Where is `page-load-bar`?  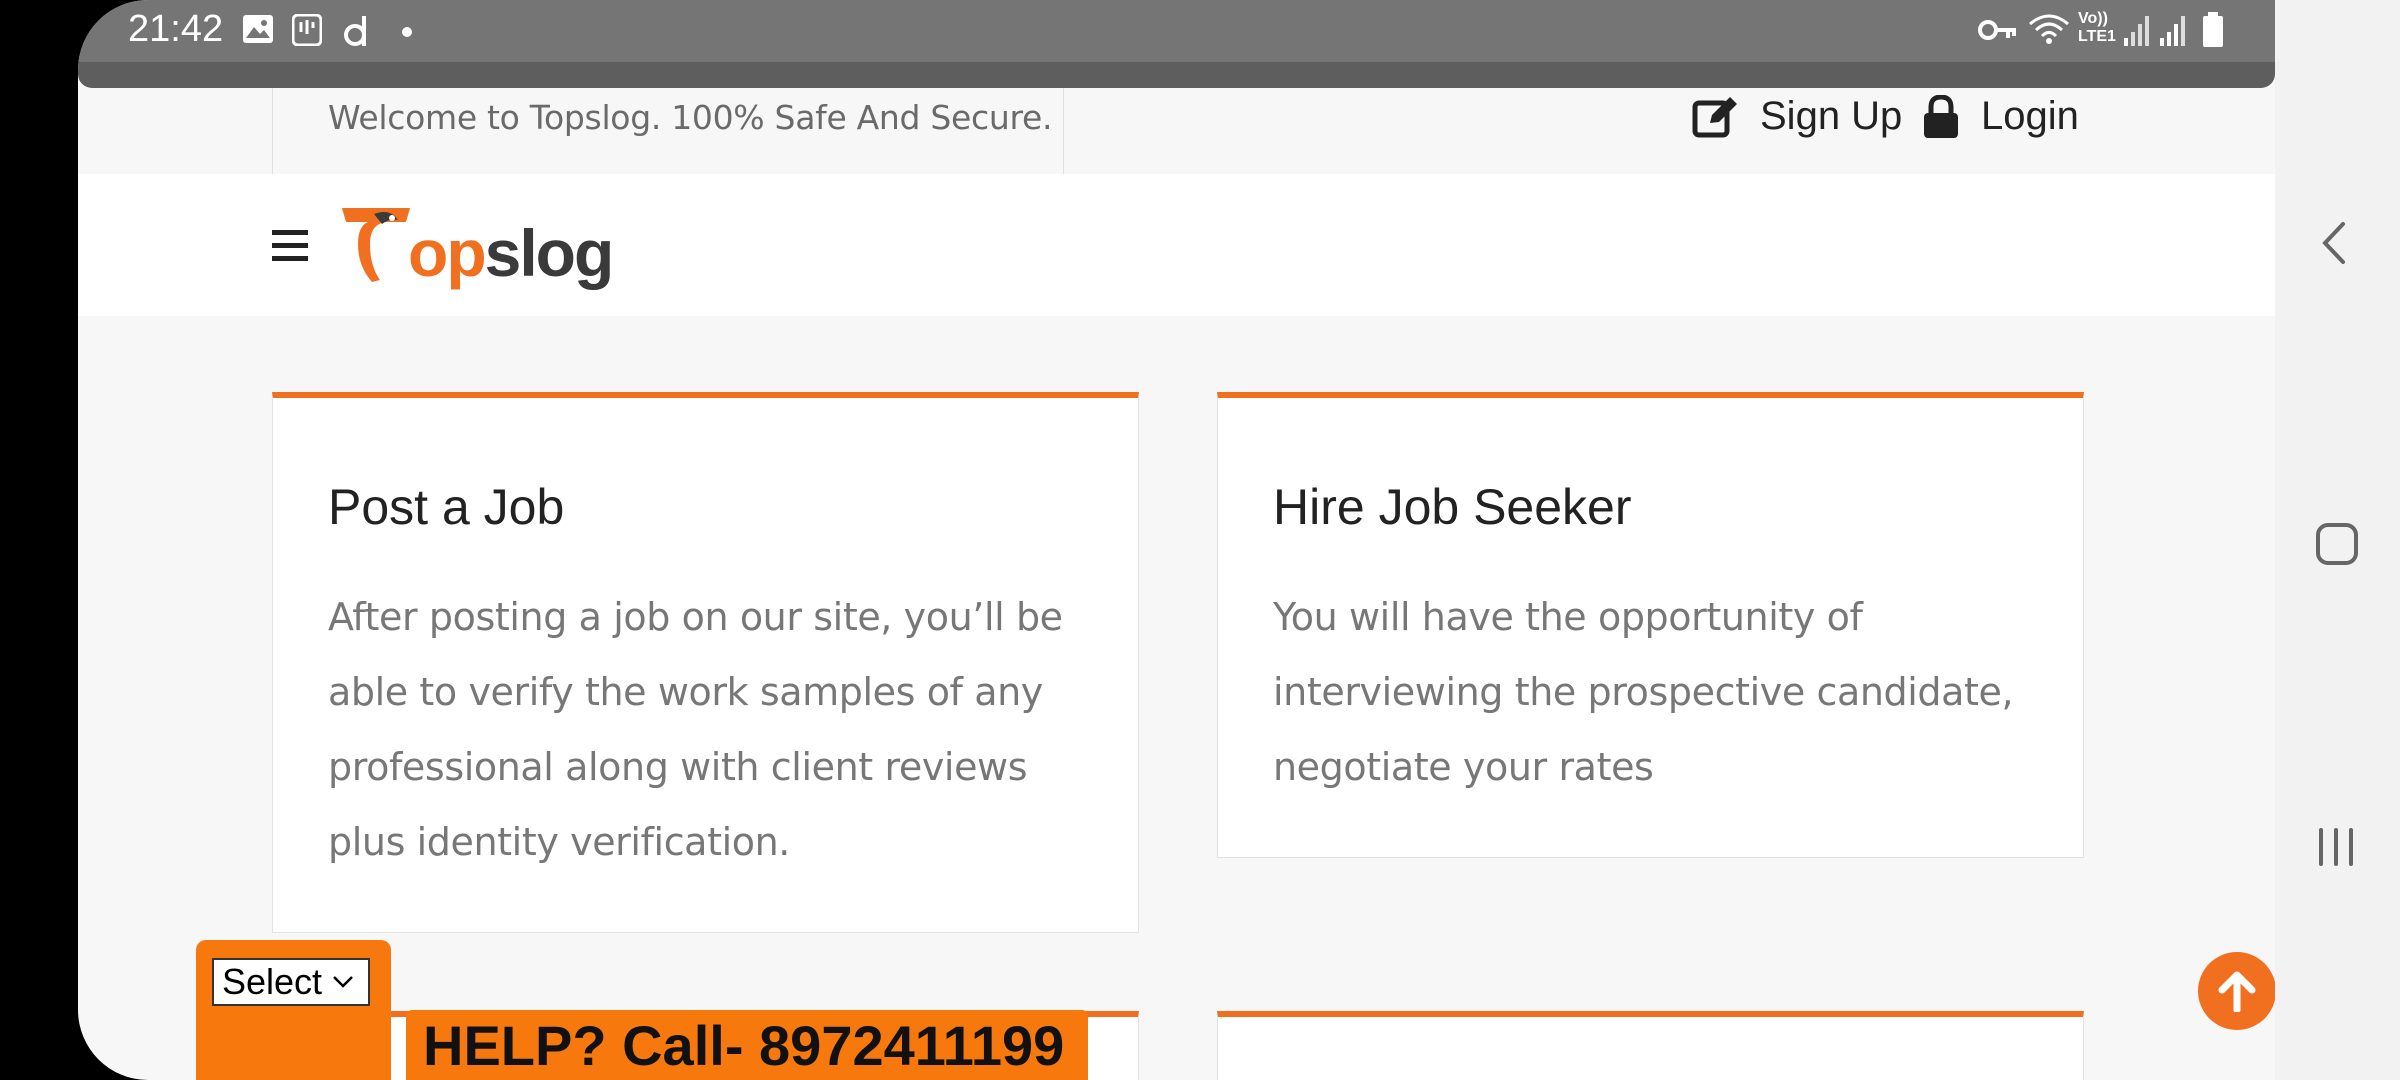
page-load-bar is located at coordinates (1176, 75).